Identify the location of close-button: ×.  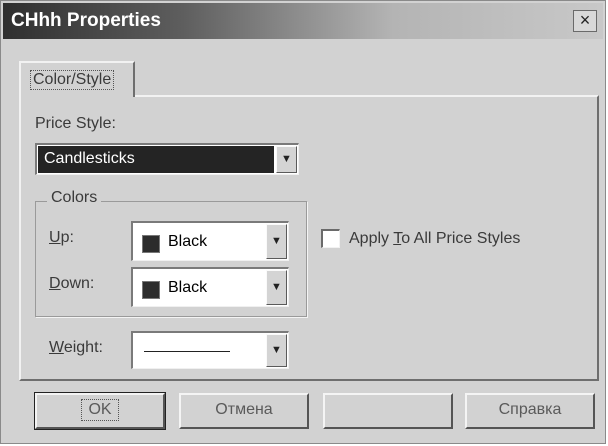
(585, 21).